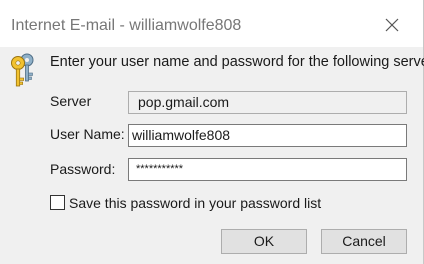 The height and width of the screenshot is (264, 424). What do you see at coordinates (267, 102) in the screenshot?
I see `server-field: pop.gmail.com` at bounding box center [267, 102].